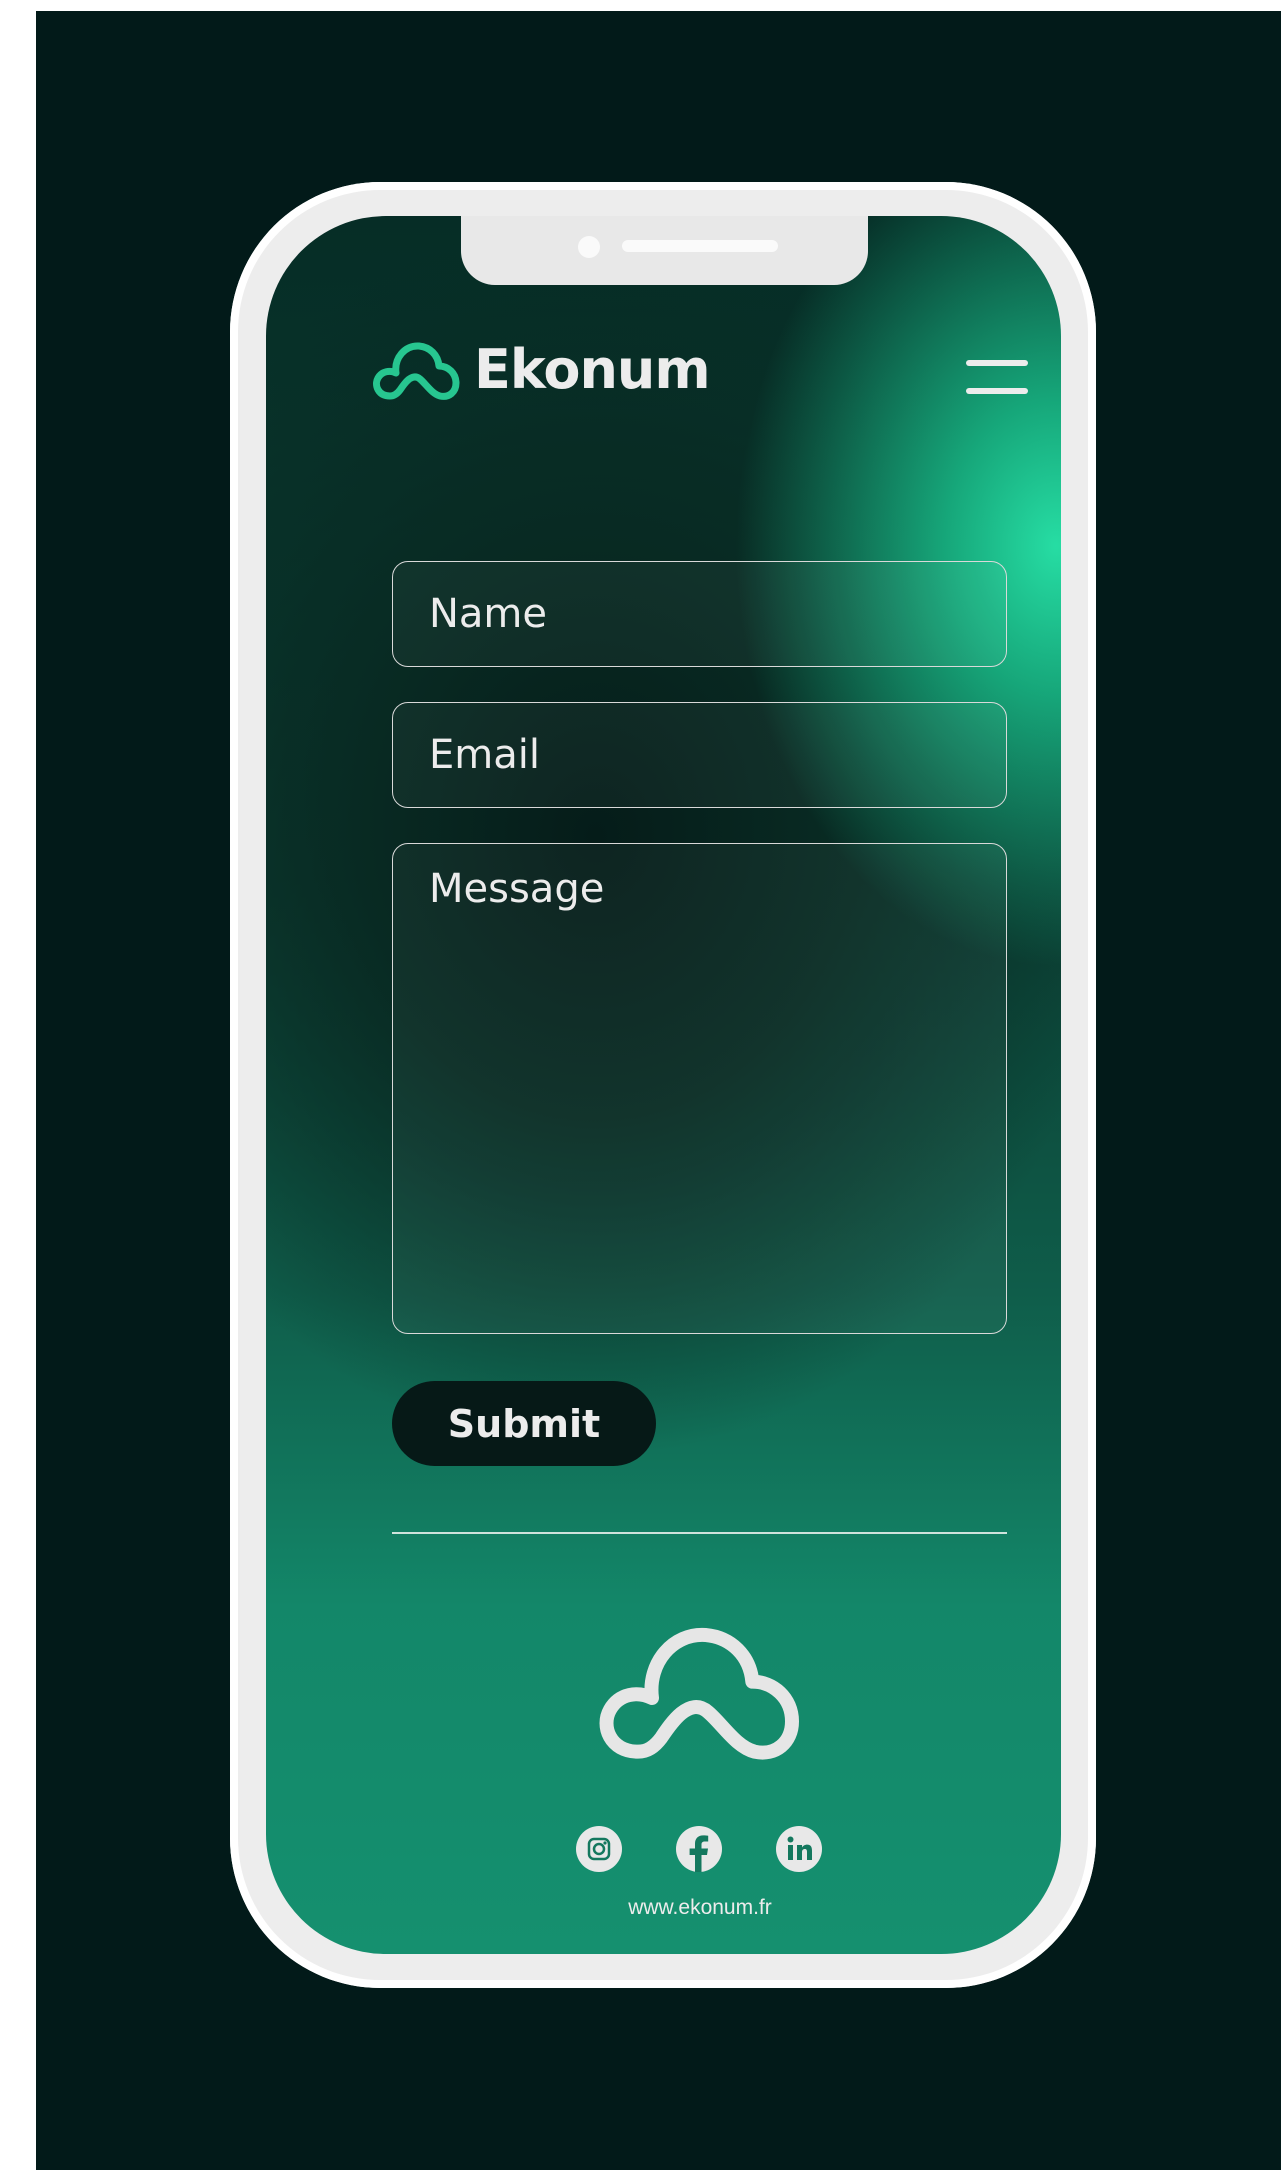 This screenshot has width=1281, height=2170. I want to click on submit-button: Submit, so click(524, 1423).